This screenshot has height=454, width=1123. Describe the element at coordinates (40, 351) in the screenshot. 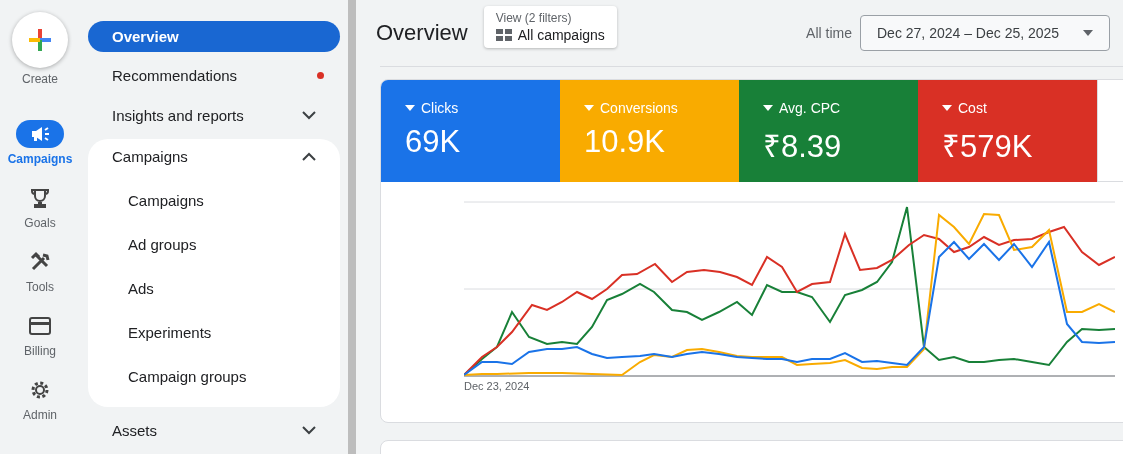

I see `rail-label: Billing` at that location.